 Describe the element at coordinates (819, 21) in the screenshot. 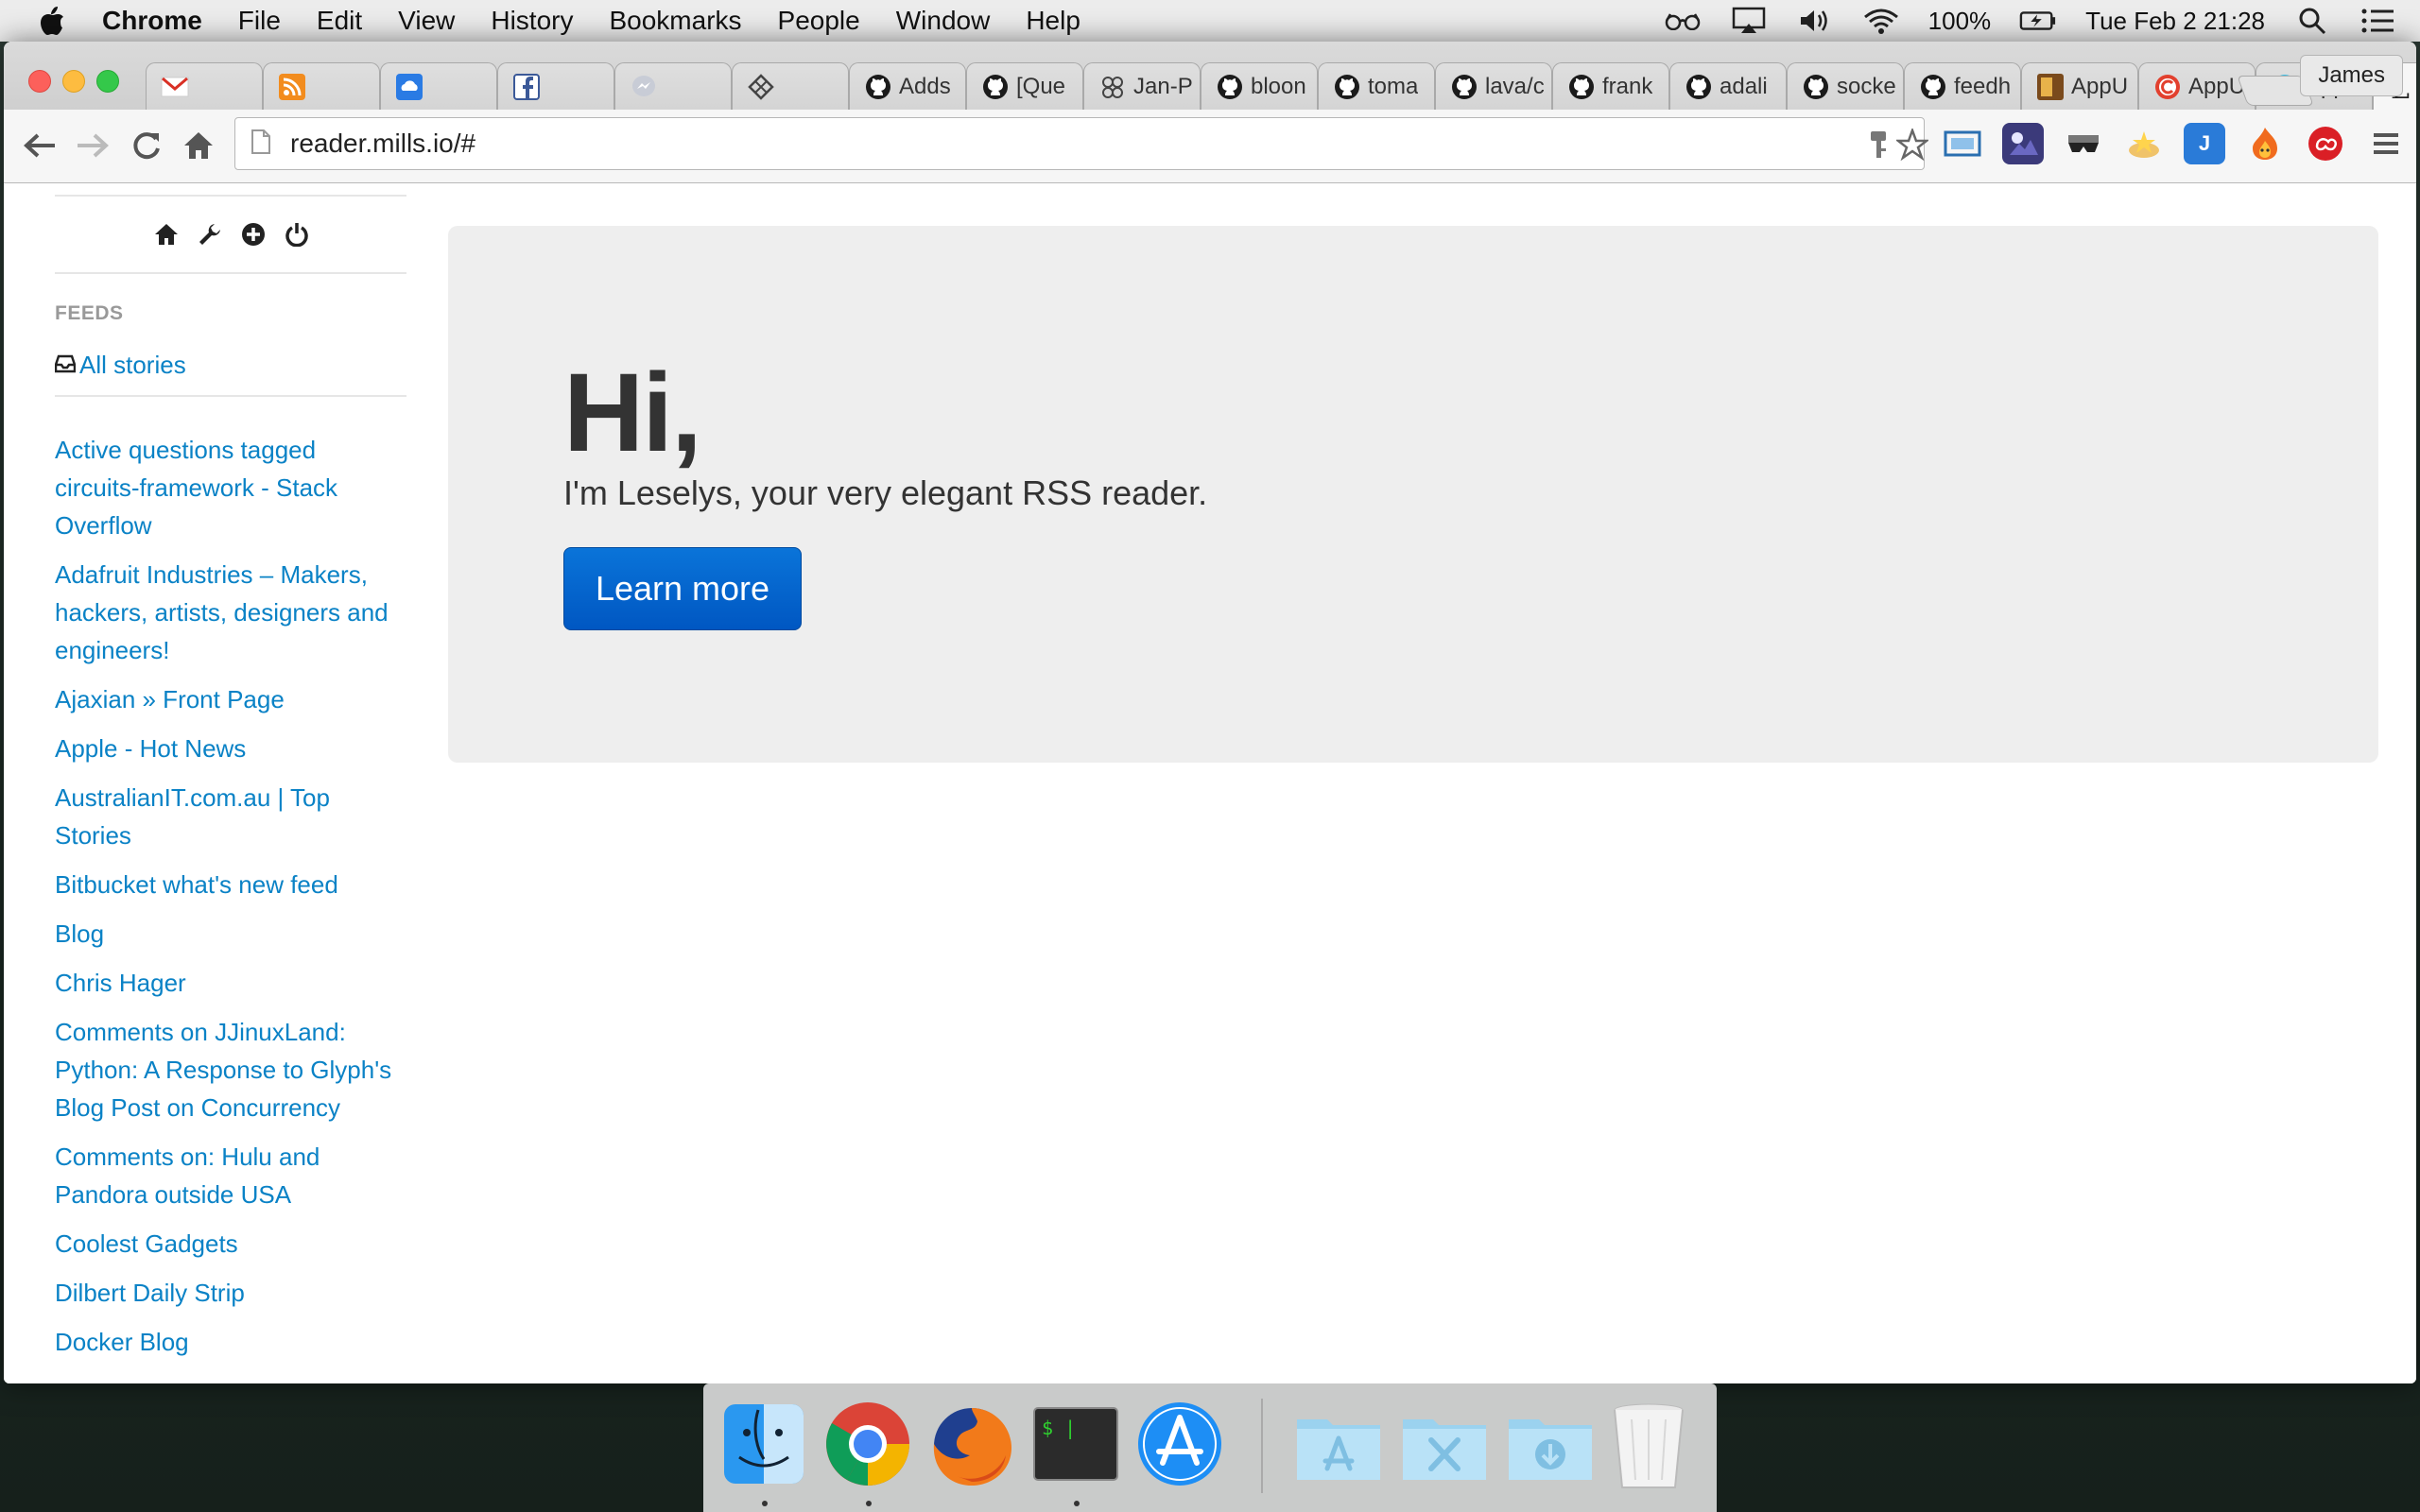

I see `people-menu: People` at that location.